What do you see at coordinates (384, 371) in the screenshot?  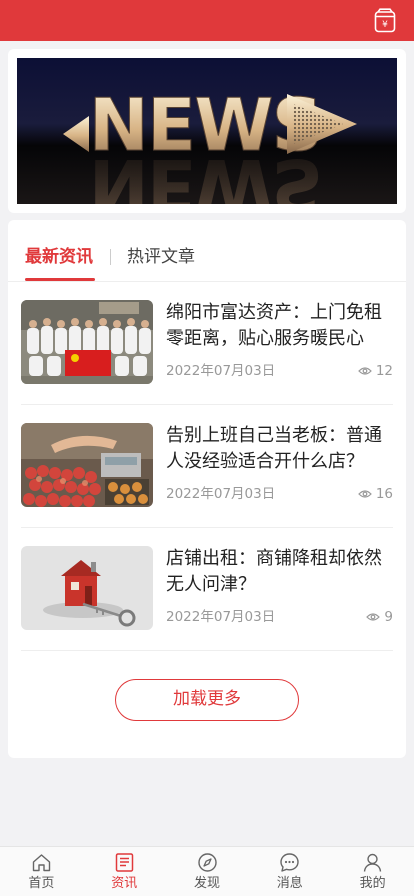 I see `article-view-count: 12` at bounding box center [384, 371].